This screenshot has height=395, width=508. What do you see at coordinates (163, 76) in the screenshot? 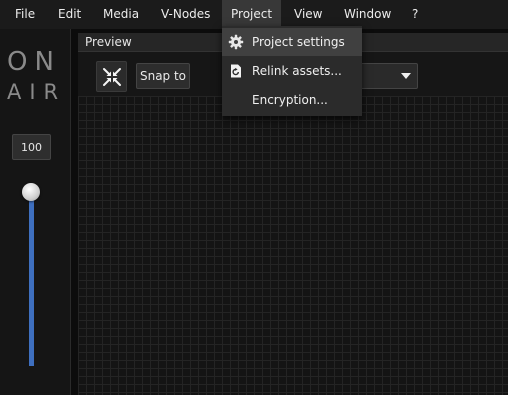
I see `snap-to-button: Snap to` at bounding box center [163, 76].